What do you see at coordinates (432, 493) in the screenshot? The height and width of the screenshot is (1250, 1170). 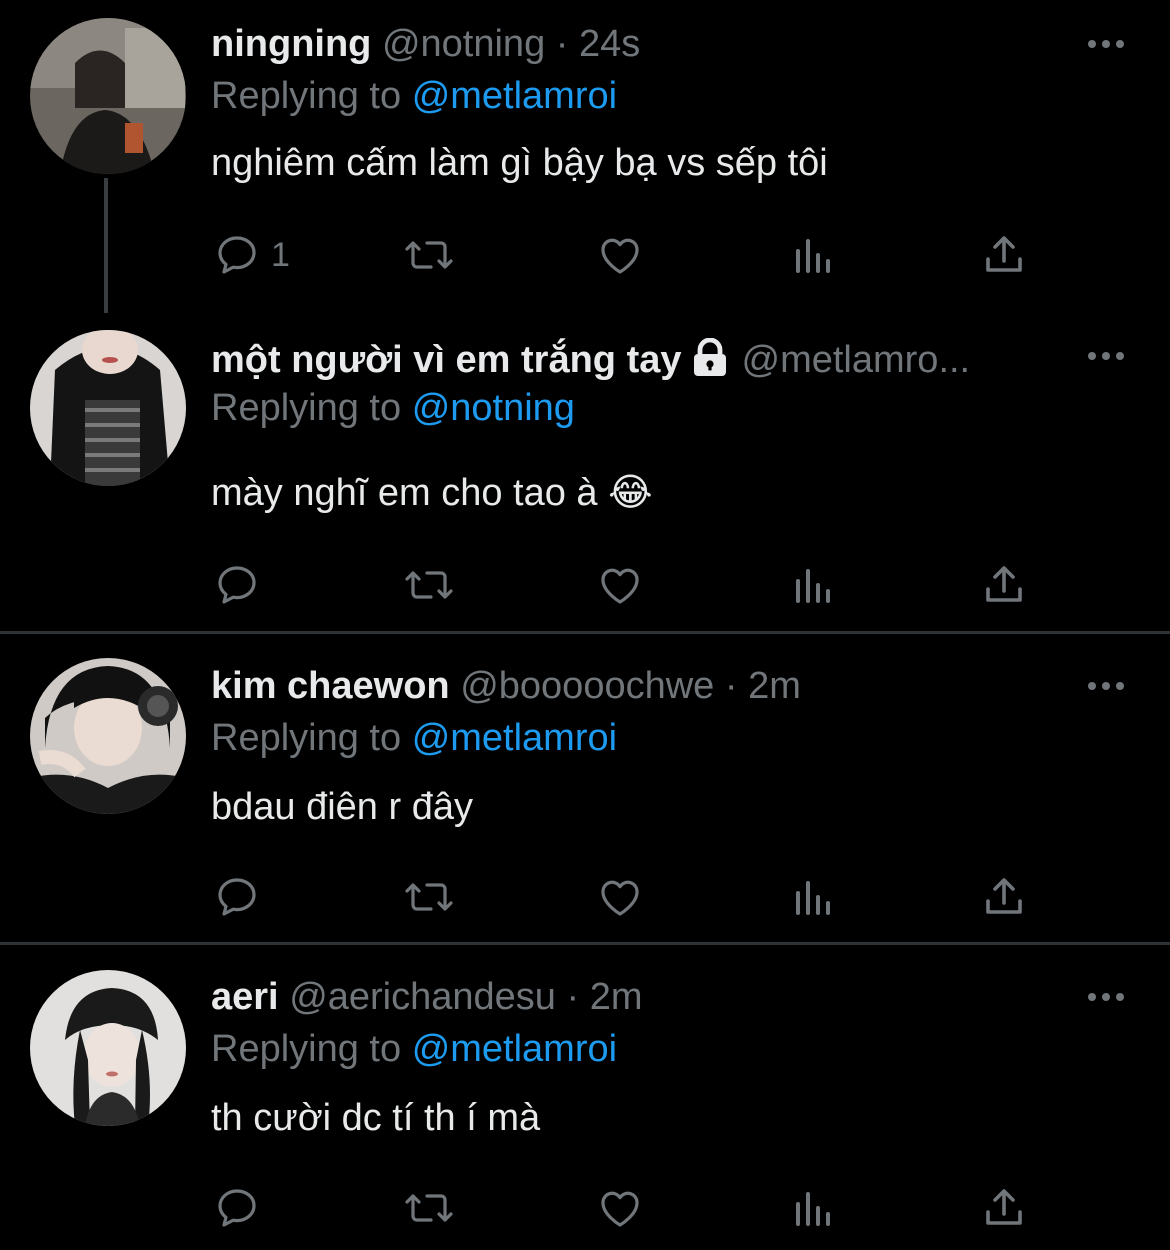 I see `tweet-text: mày nghĩ em cho tao à 😂` at bounding box center [432, 493].